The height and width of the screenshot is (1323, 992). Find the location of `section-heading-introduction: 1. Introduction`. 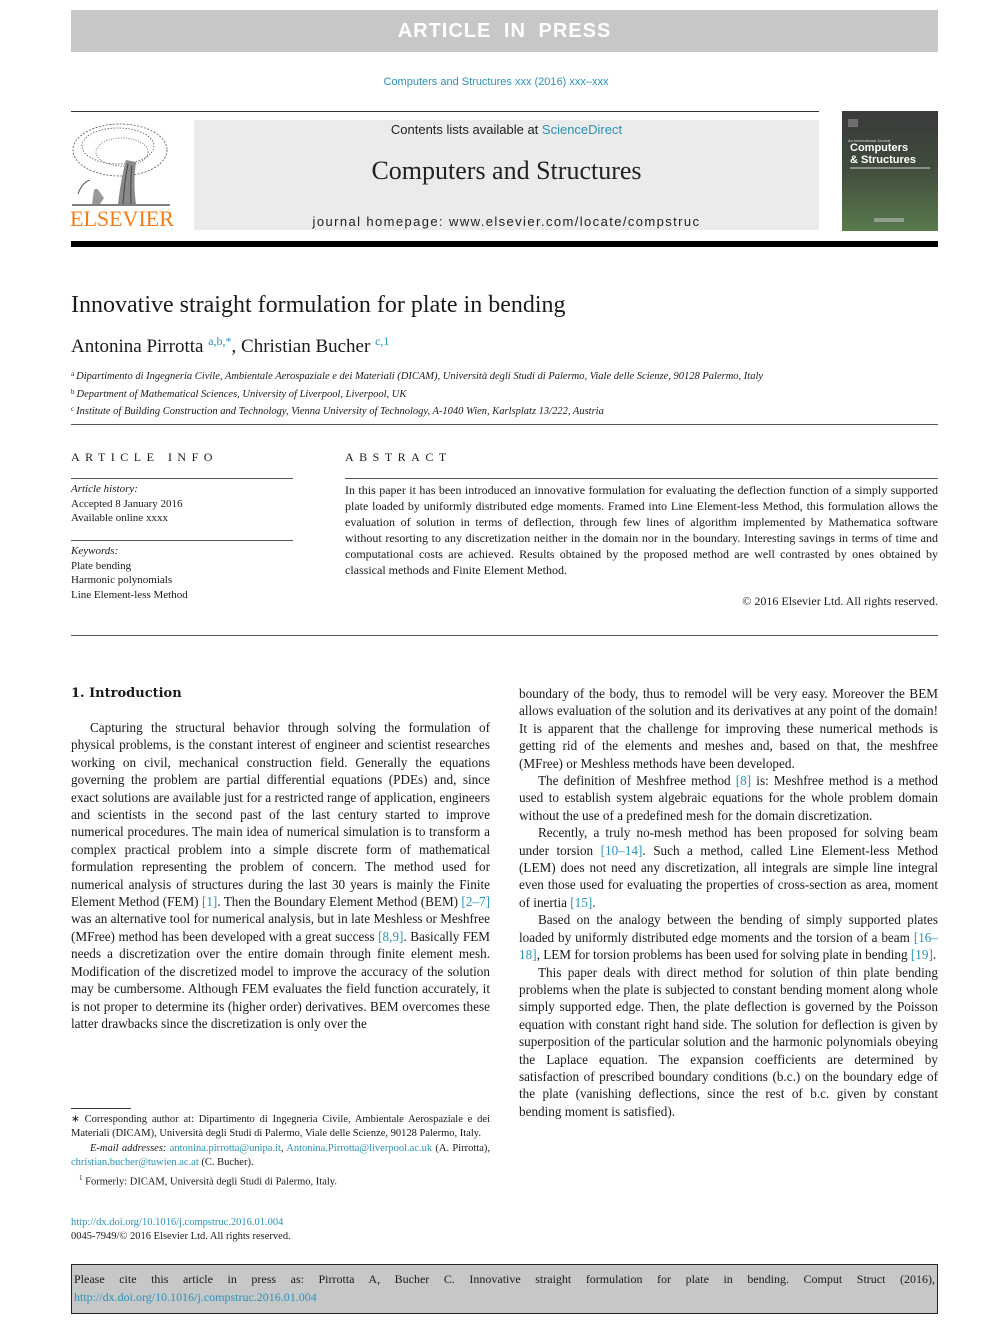

section-heading-introduction: 1. Introduction is located at coordinates (126, 693).